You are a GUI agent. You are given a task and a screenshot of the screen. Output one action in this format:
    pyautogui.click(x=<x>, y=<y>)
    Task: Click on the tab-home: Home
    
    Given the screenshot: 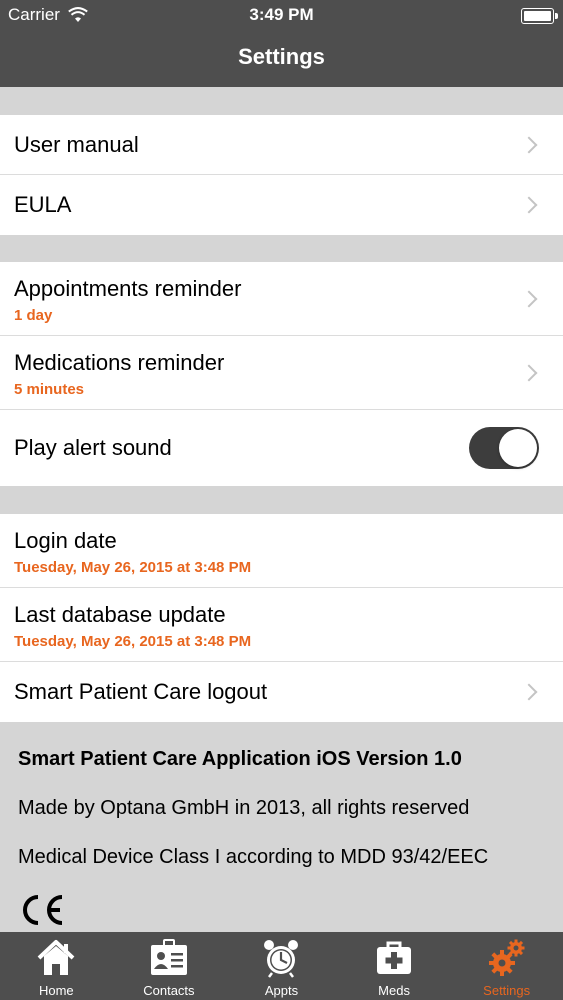 What is the action you would take?
    pyautogui.click(x=56, y=966)
    